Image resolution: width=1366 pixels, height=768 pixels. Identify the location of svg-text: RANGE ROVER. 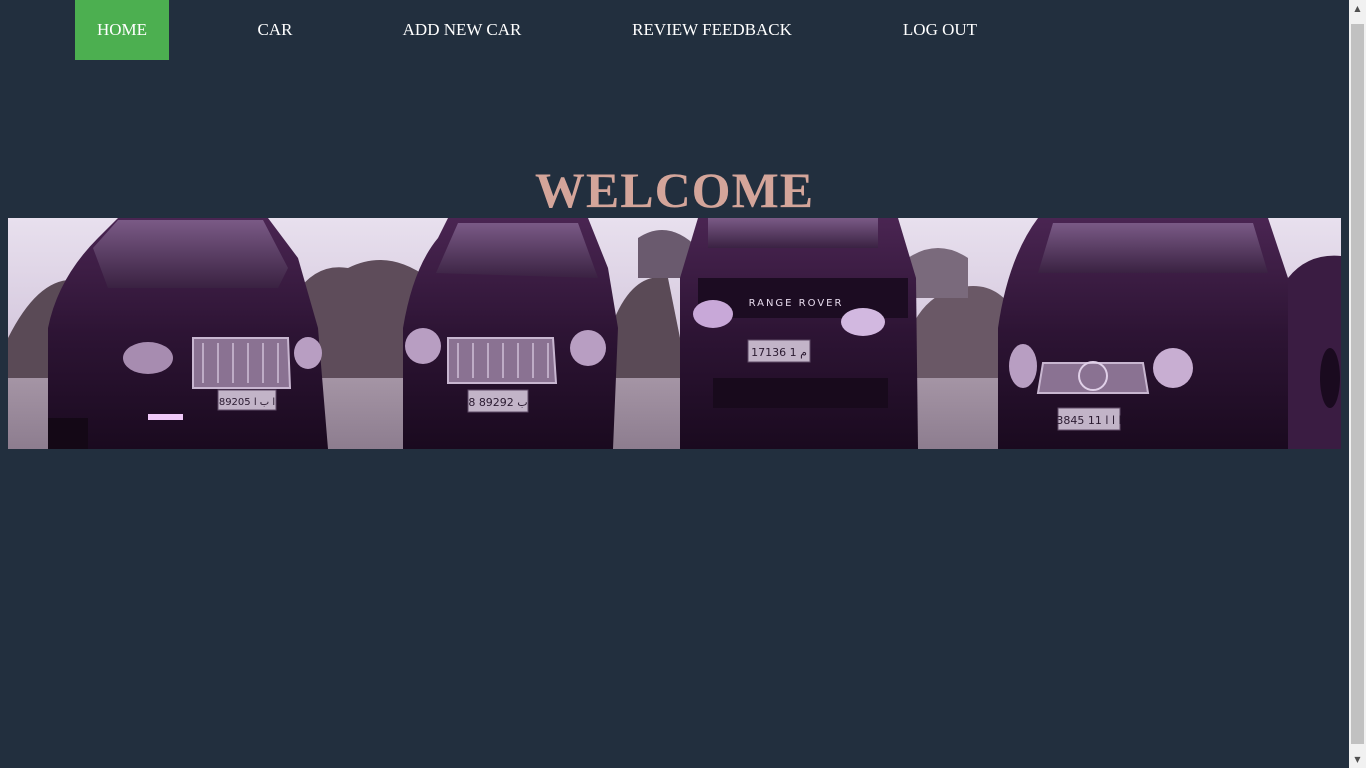
(796, 303).